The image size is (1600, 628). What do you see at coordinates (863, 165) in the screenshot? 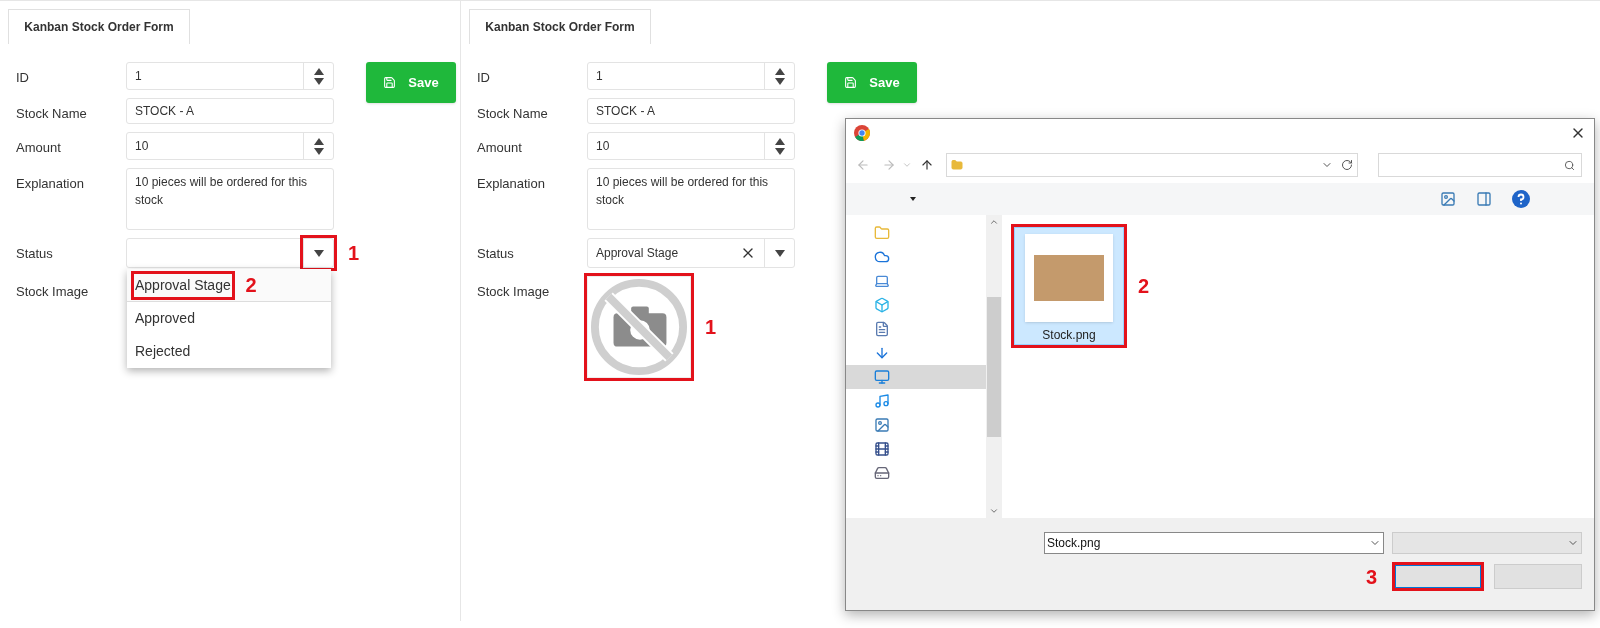
I see `back-icon` at bounding box center [863, 165].